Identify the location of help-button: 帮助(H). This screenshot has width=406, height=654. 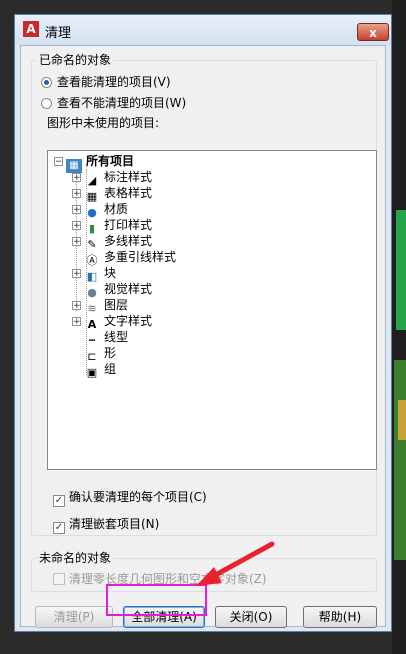
(340, 617).